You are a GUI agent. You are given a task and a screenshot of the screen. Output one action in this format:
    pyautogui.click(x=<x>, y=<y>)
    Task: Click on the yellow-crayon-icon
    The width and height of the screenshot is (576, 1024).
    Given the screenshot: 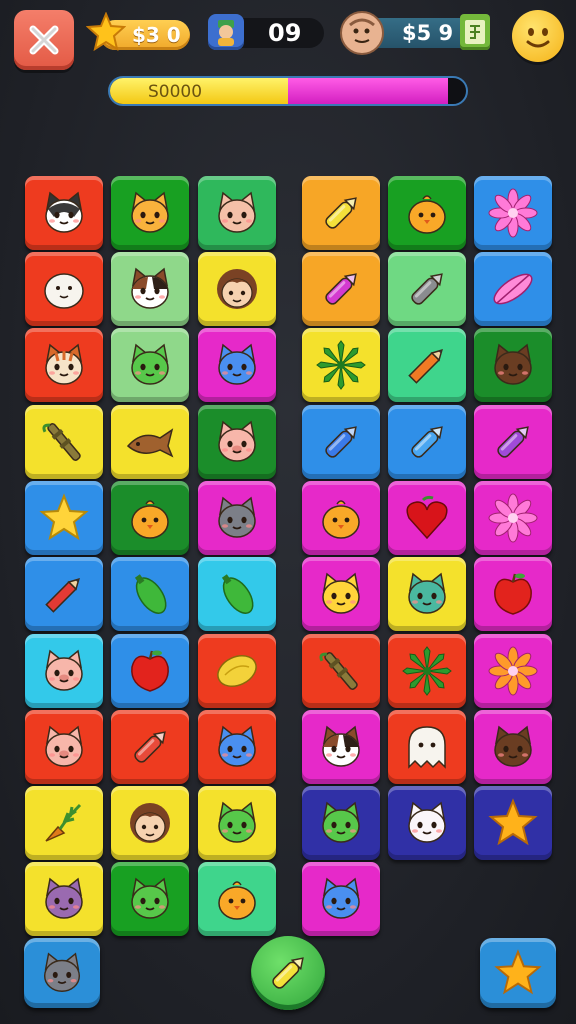 What is the action you would take?
    pyautogui.click(x=341, y=213)
    